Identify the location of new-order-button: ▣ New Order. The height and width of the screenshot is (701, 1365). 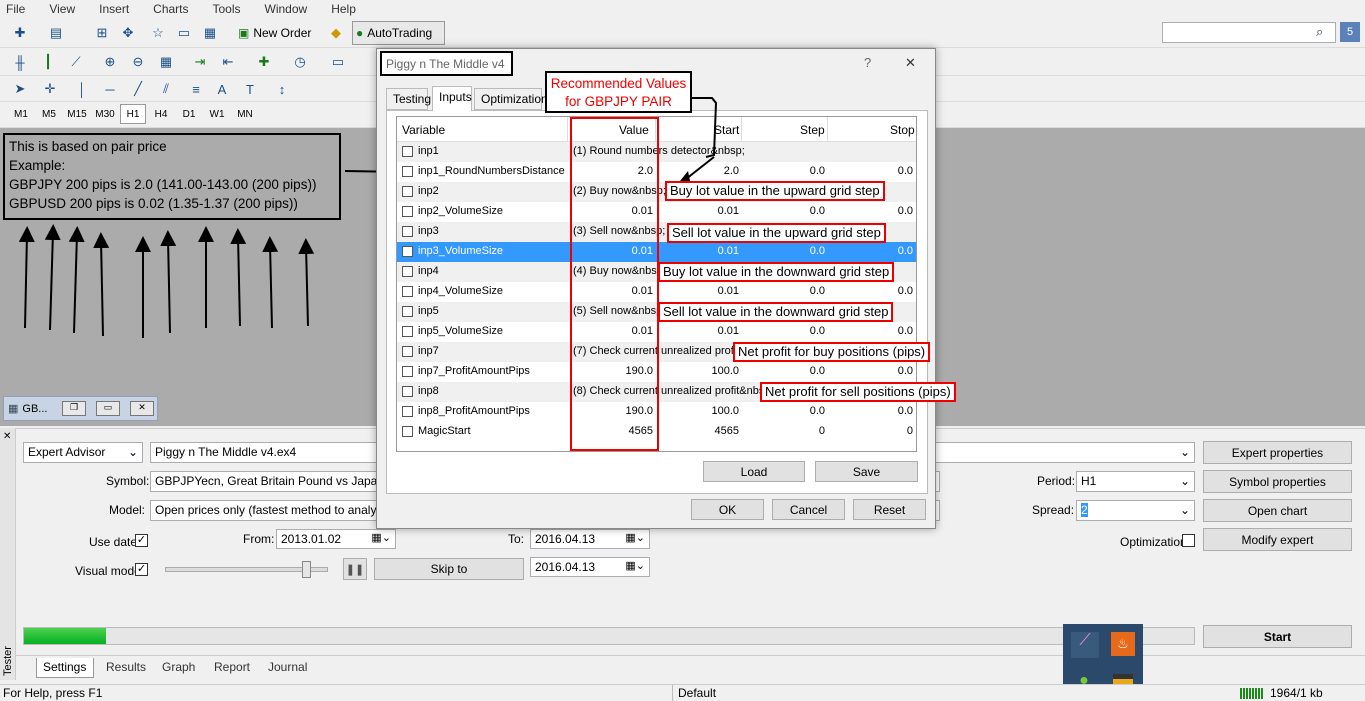
(274, 33).